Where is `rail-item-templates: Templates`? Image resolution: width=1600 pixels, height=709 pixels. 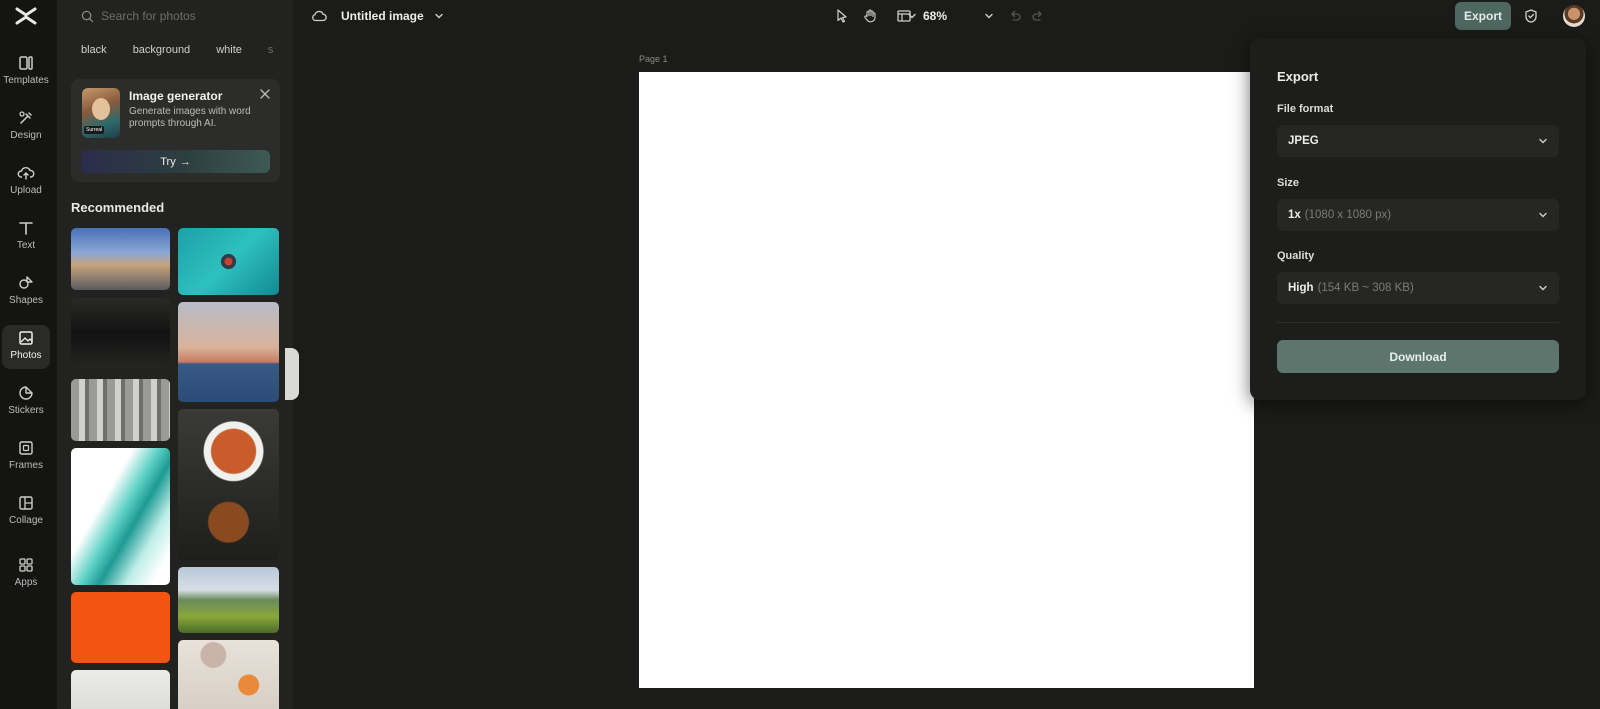 rail-item-templates: Templates is located at coordinates (26, 72).